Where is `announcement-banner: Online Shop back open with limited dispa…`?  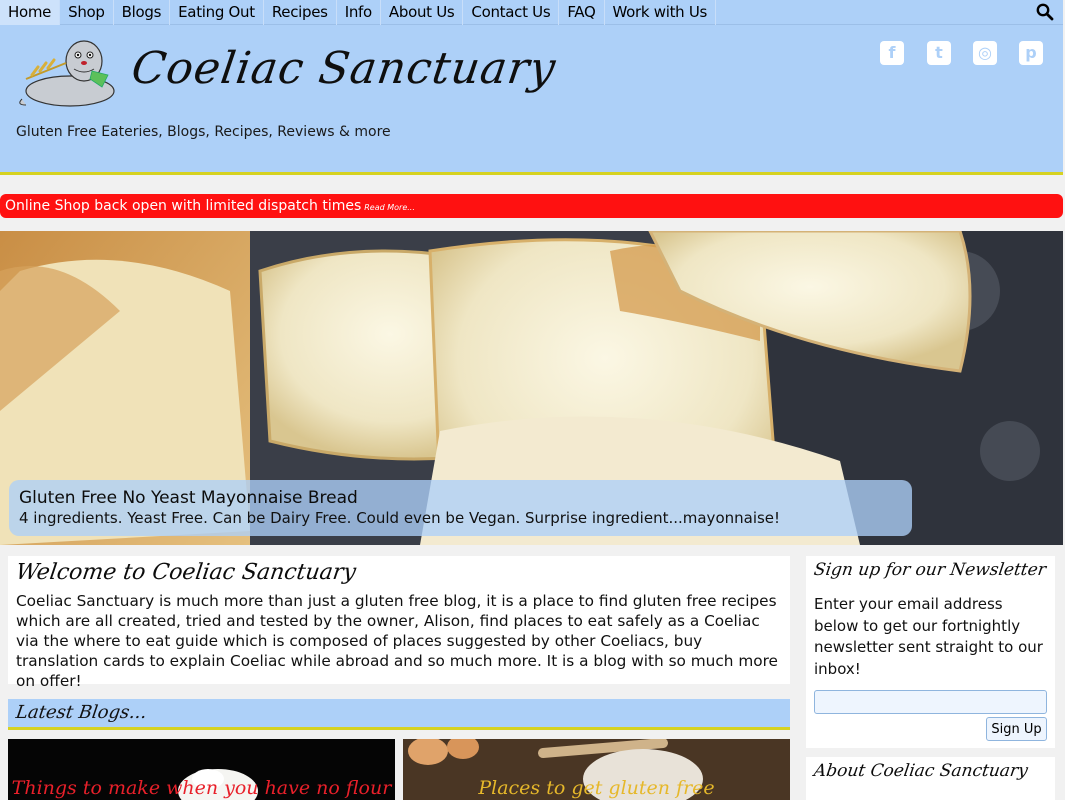 announcement-banner: Online Shop back open with limited dispa… is located at coordinates (531, 206).